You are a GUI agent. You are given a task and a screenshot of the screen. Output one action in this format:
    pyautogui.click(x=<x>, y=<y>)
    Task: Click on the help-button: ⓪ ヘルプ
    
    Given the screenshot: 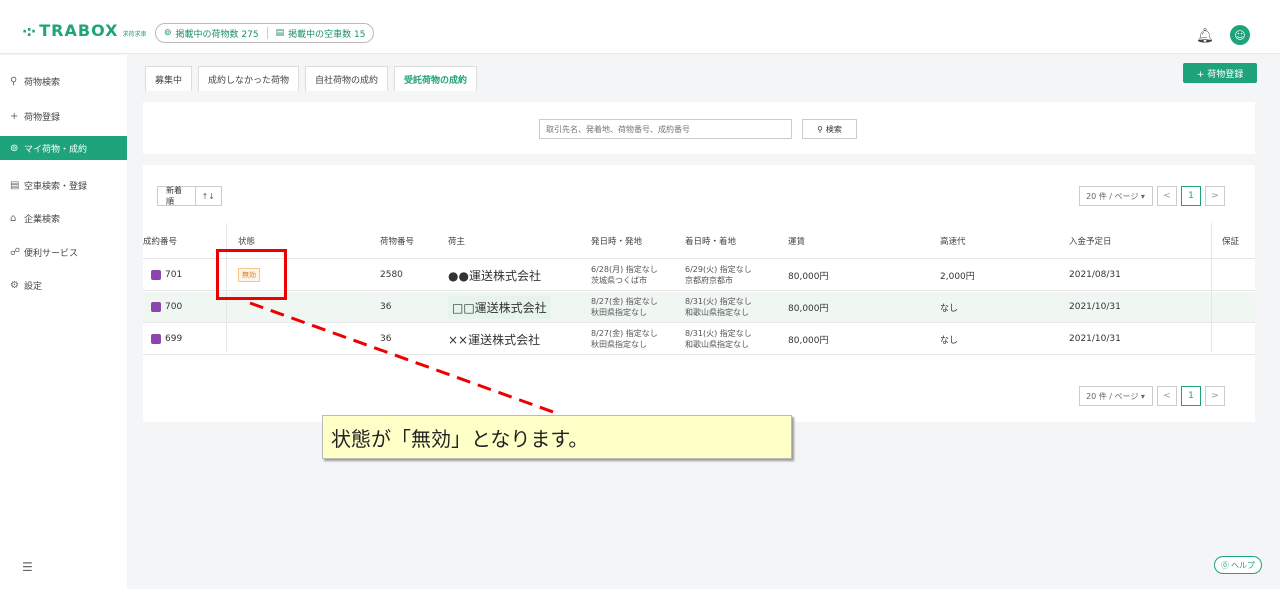 What is the action you would take?
    pyautogui.click(x=1238, y=565)
    